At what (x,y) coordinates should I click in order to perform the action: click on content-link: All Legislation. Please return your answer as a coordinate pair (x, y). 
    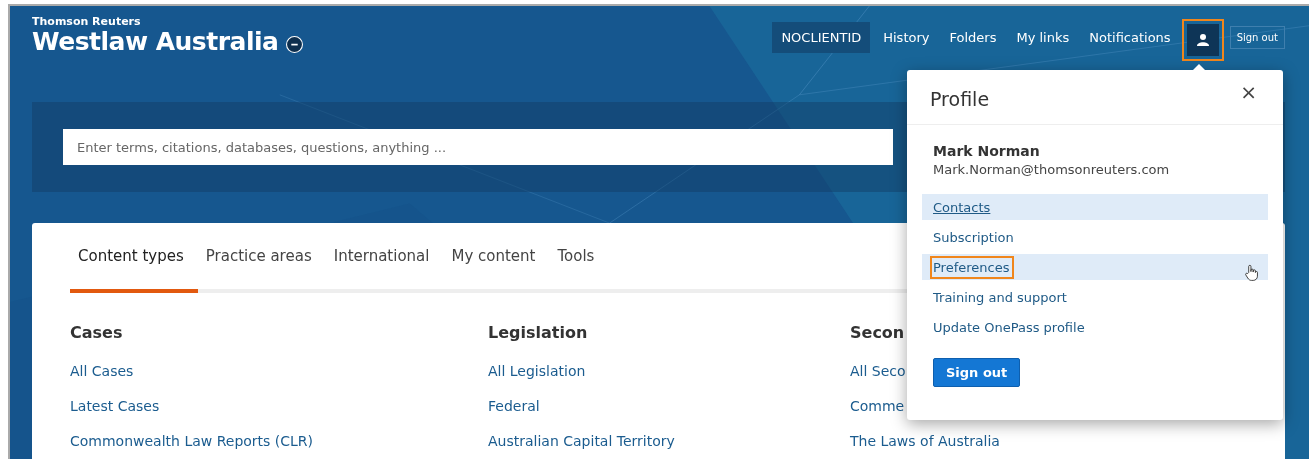
    Looking at the image, I should click on (537, 371).